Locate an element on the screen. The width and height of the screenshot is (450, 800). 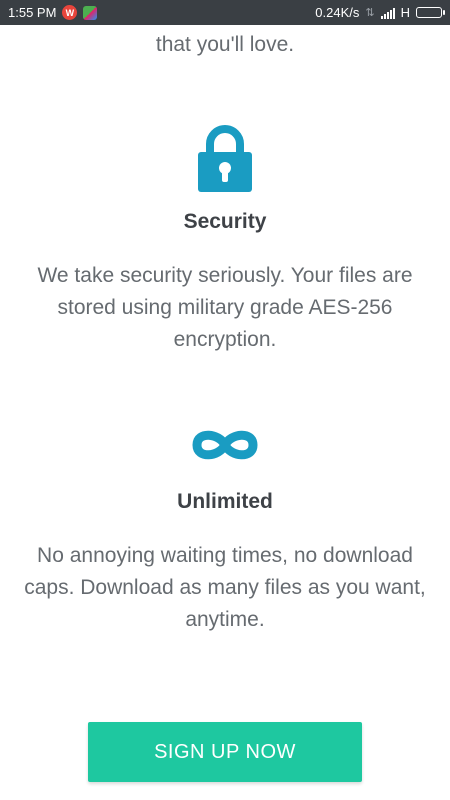
network-type: H is located at coordinates (405, 12).